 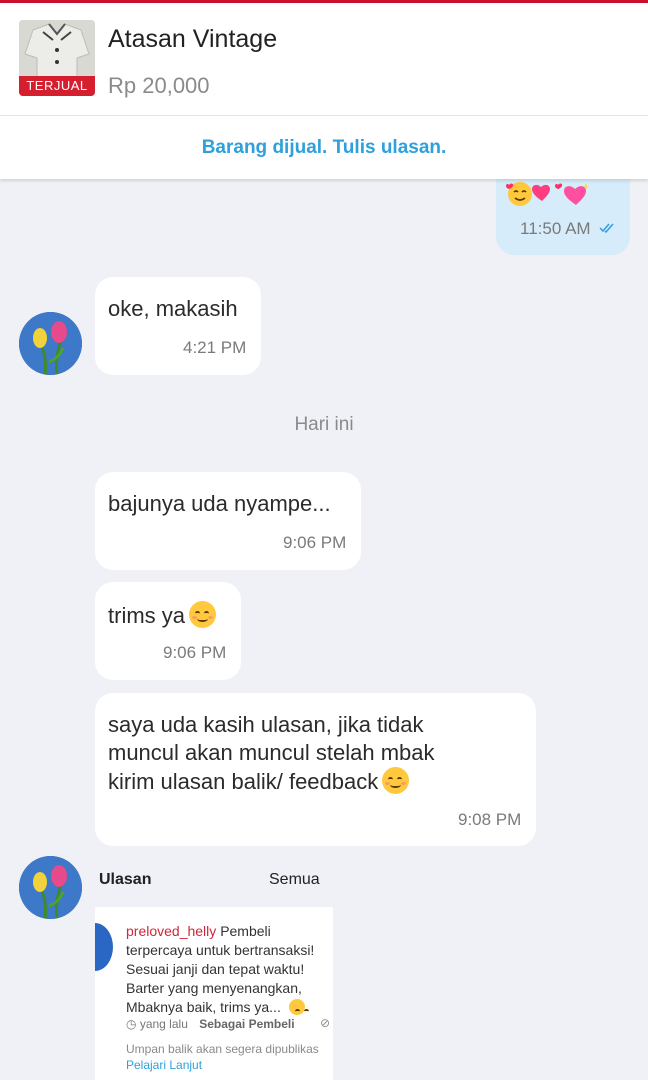 I want to click on hidden-eye-icon: ⊘, so click(x=325, y=1023).